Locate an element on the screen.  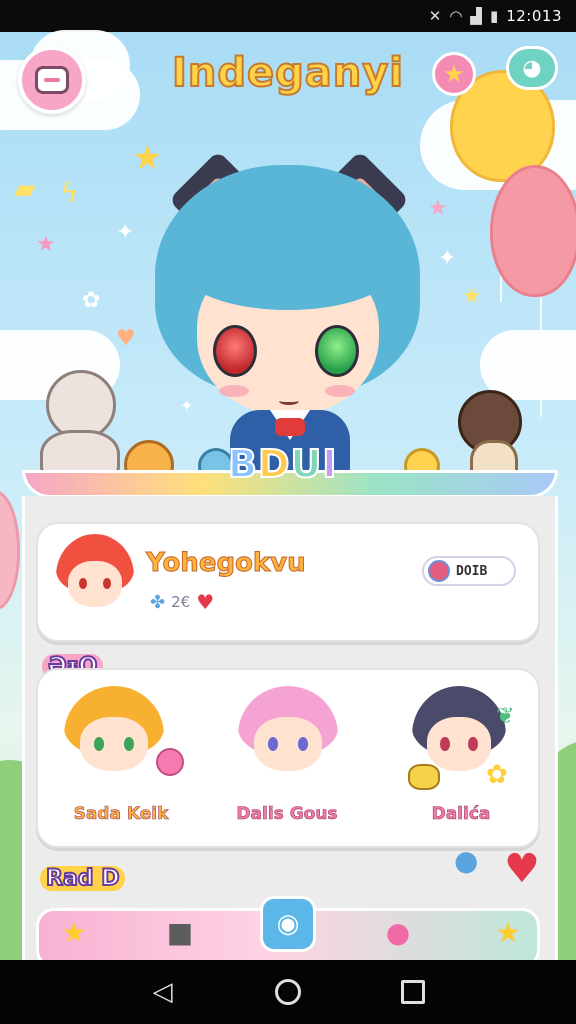
nav-chat-button: ◉ is located at coordinates (288, 924).